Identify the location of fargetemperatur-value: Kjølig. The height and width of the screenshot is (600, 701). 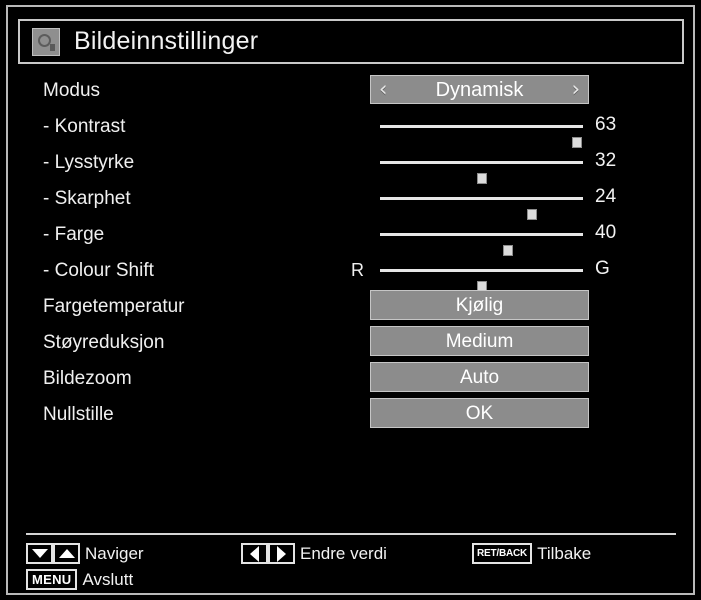
(479, 305).